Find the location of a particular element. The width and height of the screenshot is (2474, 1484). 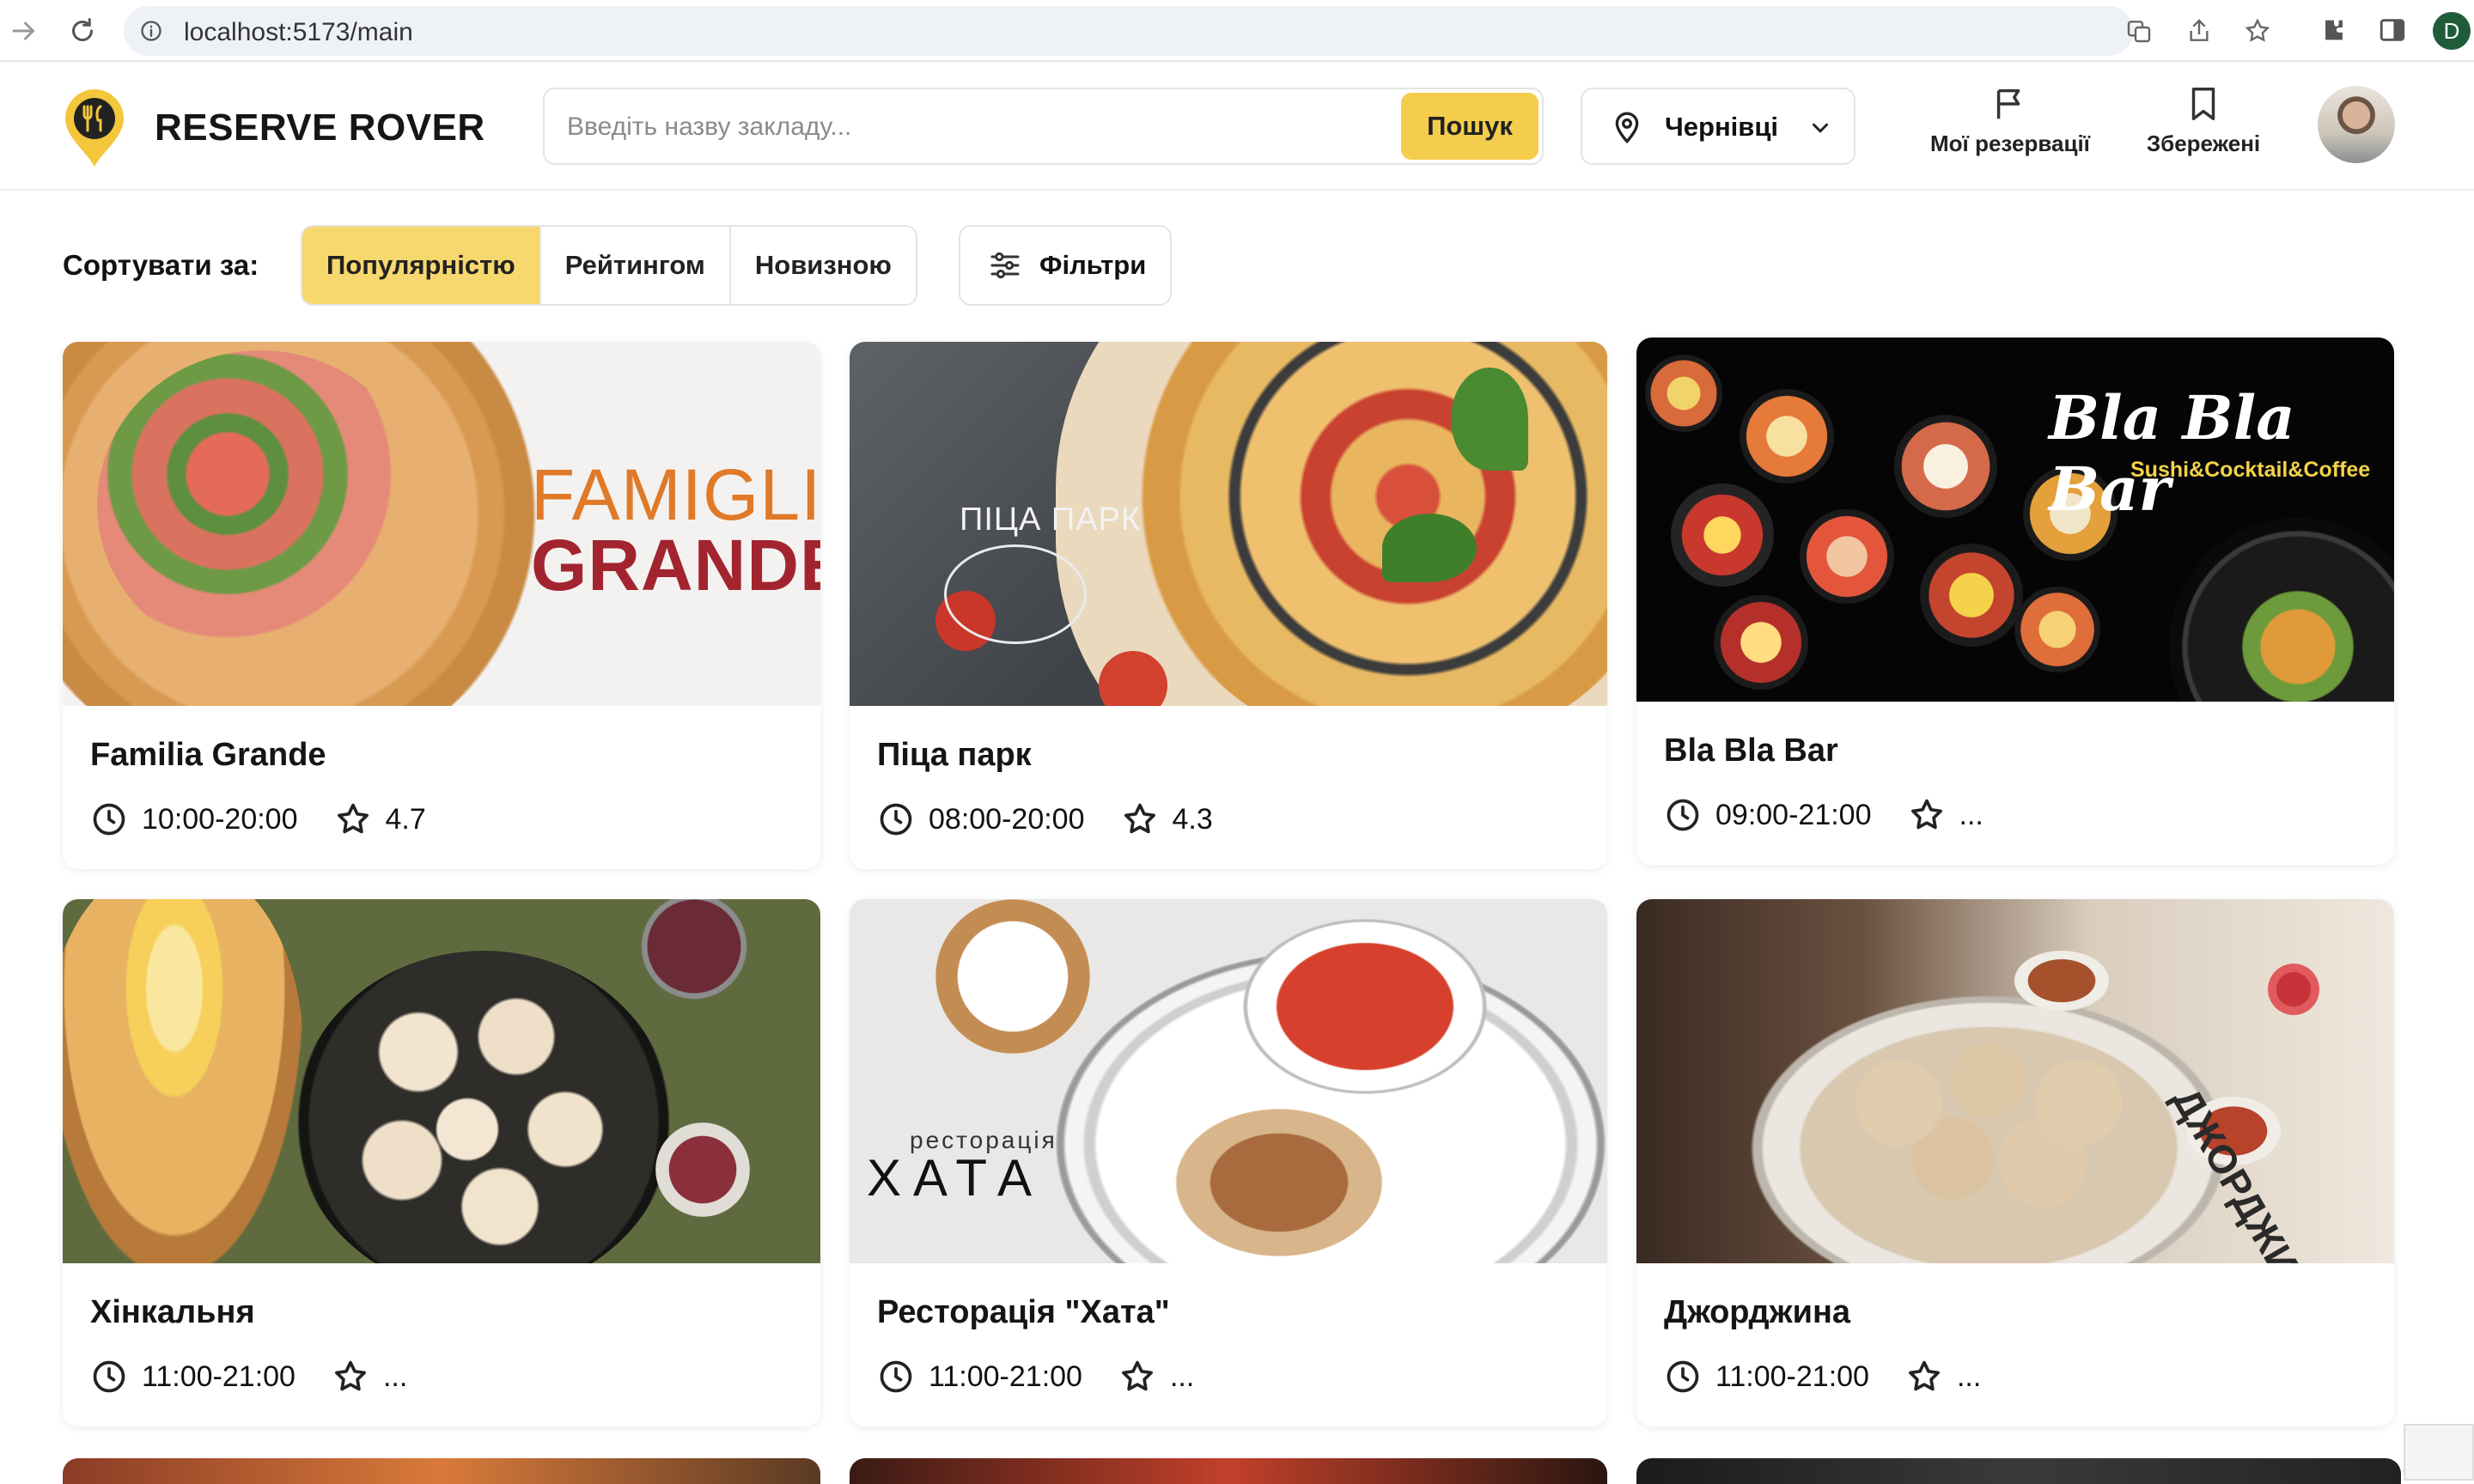

restaurant-image is located at coordinates (441, 1081).